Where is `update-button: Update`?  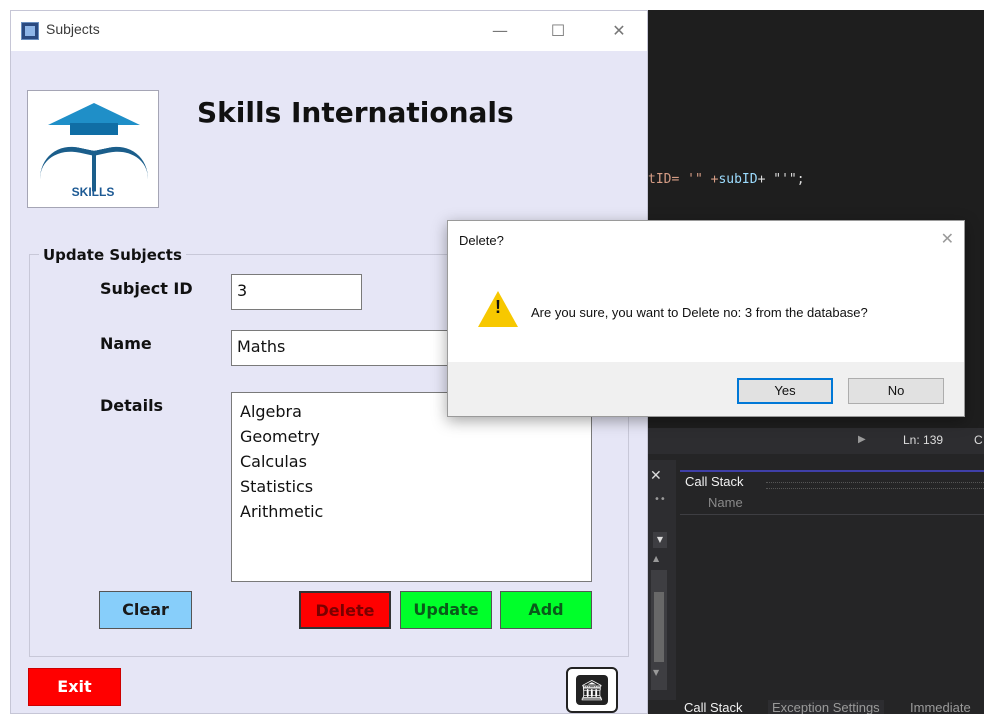 update-button: Update is located at coordinates (446, 610).